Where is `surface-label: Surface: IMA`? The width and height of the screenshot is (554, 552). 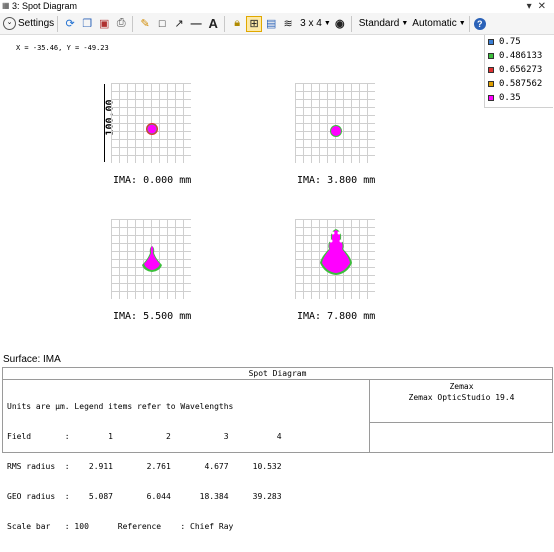 surface-label: Surface: IMA is located at coordinates (32, 359).